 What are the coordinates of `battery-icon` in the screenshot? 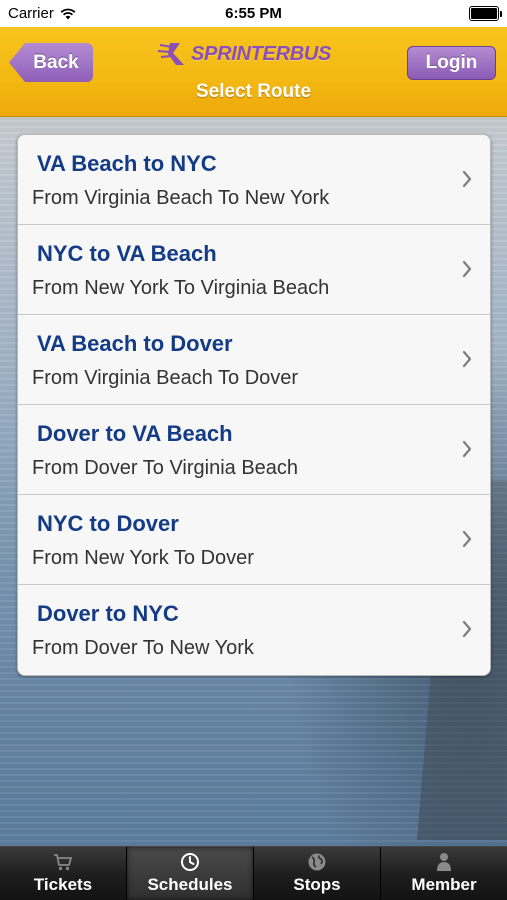 It's located at (485, 13).